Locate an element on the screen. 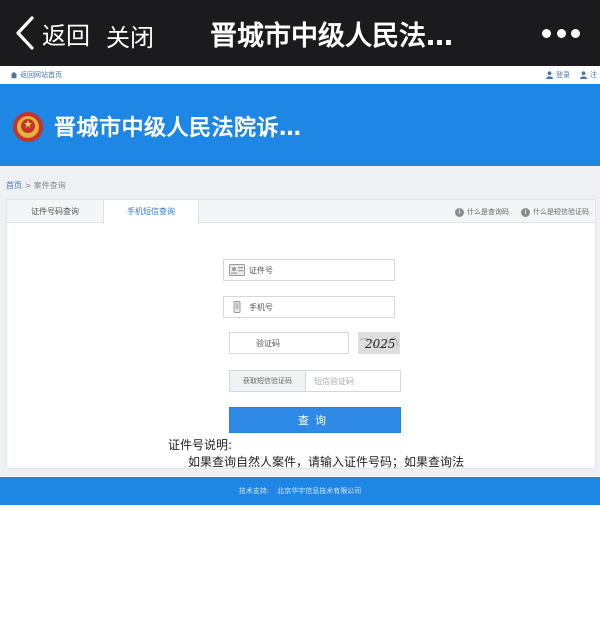 The image size is (600, 640). close-button: 关闭 is located at coordinates (130, 35).